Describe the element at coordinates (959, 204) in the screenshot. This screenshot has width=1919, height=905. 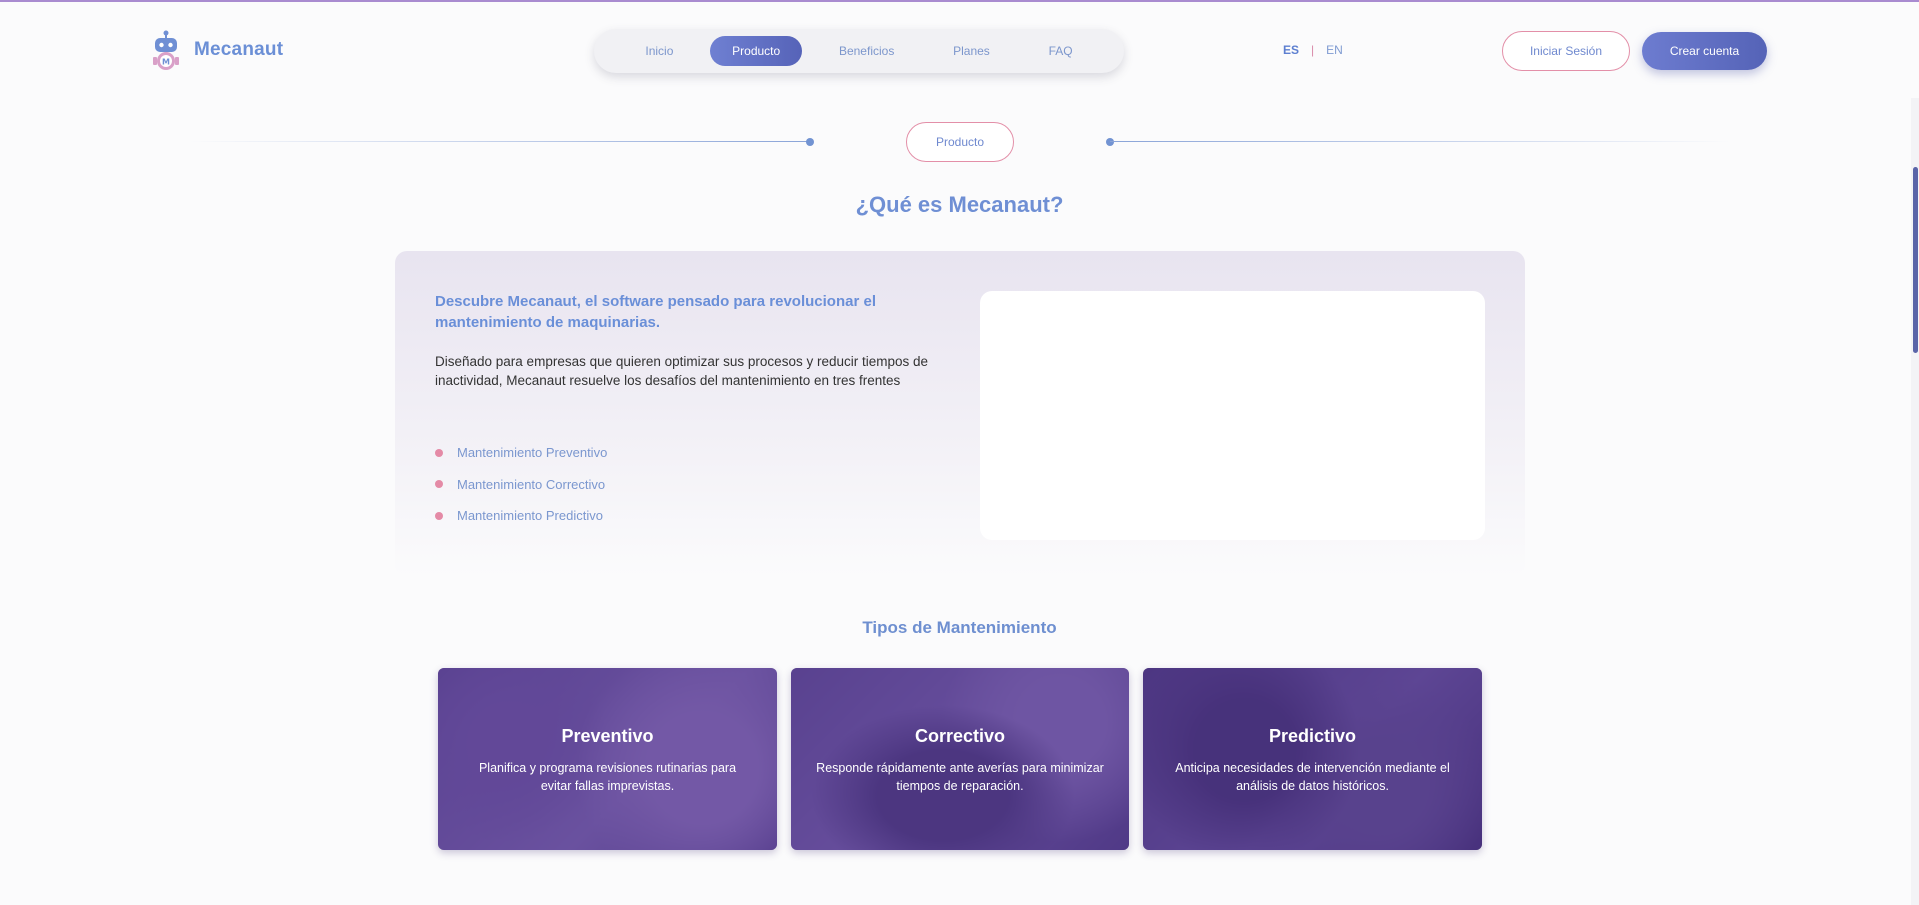
I see `section-title: ¿Qué es Mecanaut?` at that location.